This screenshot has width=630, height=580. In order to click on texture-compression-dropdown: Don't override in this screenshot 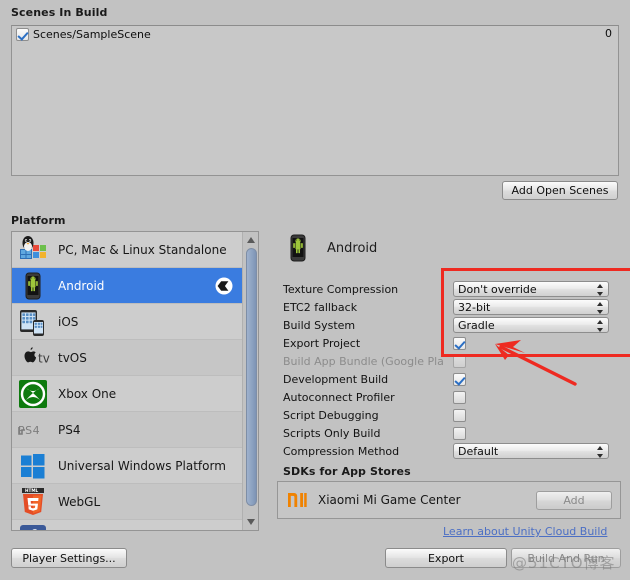, I will do `click(531, 289)`.